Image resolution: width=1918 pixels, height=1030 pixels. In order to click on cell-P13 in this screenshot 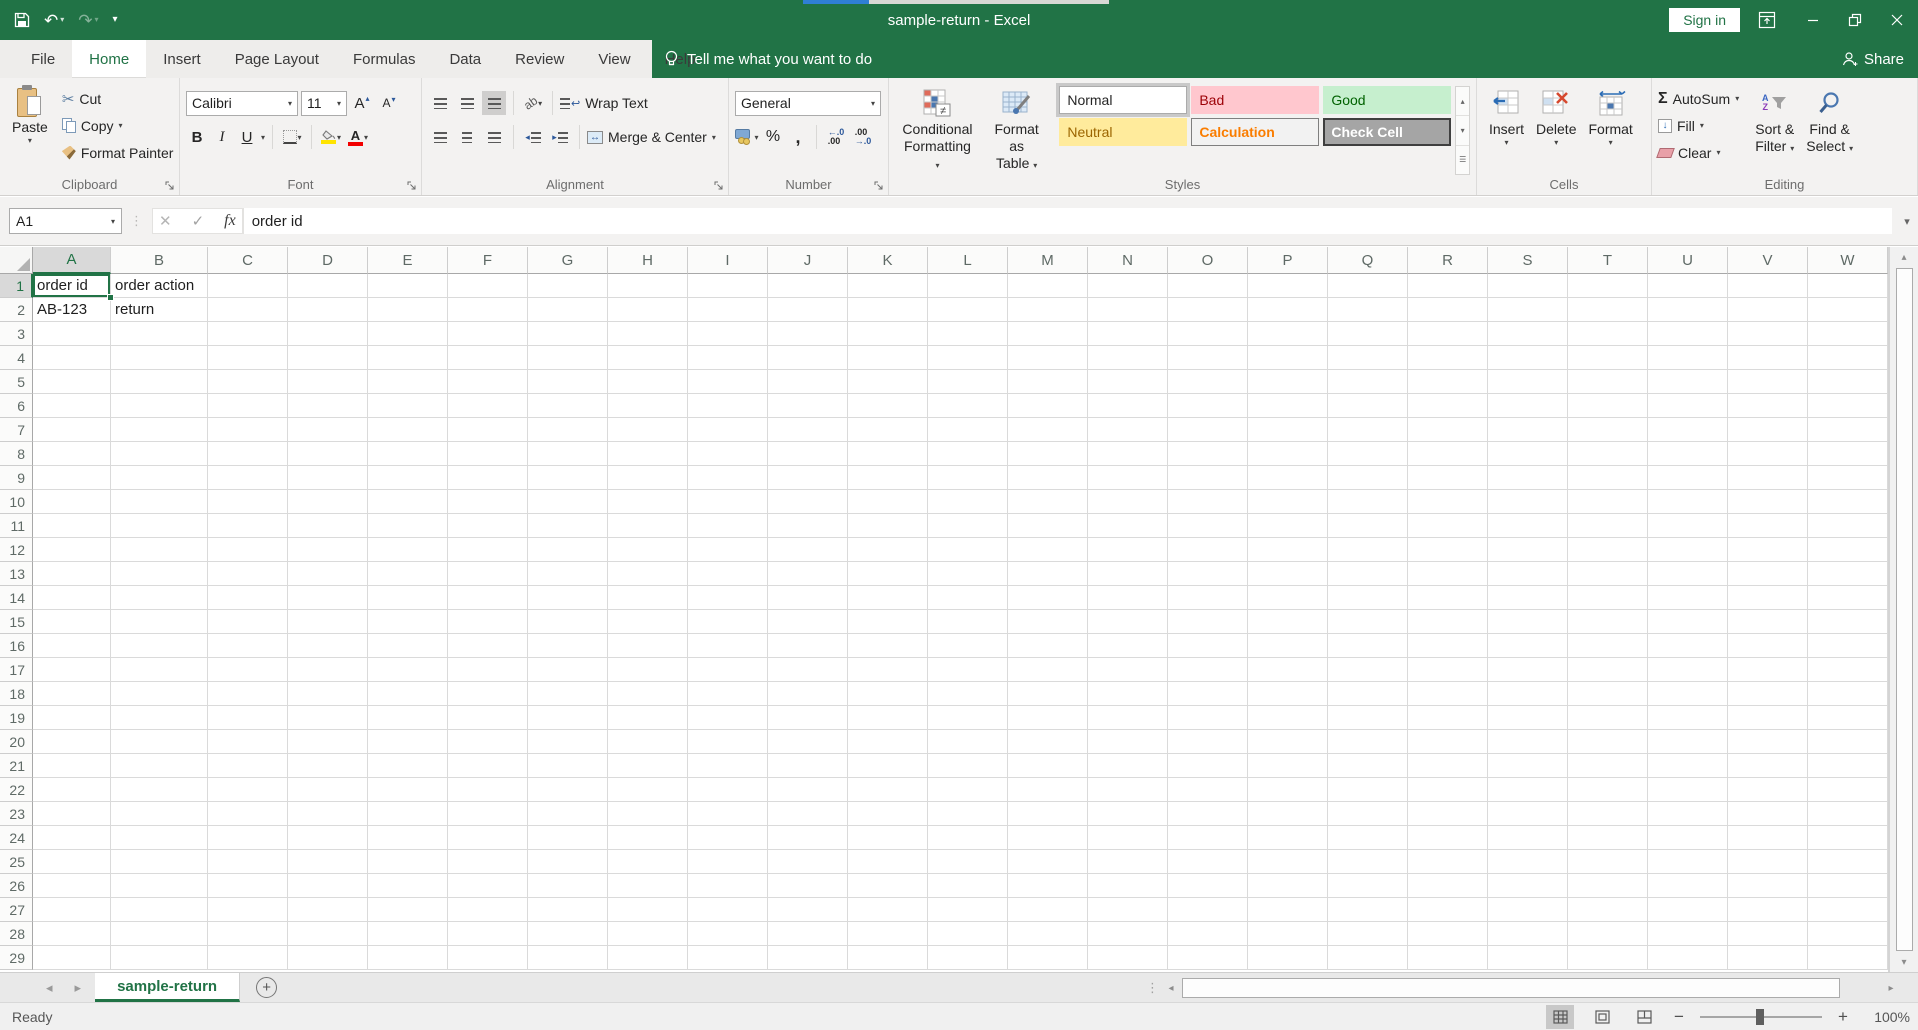, I will do `click(1288, 574)`.